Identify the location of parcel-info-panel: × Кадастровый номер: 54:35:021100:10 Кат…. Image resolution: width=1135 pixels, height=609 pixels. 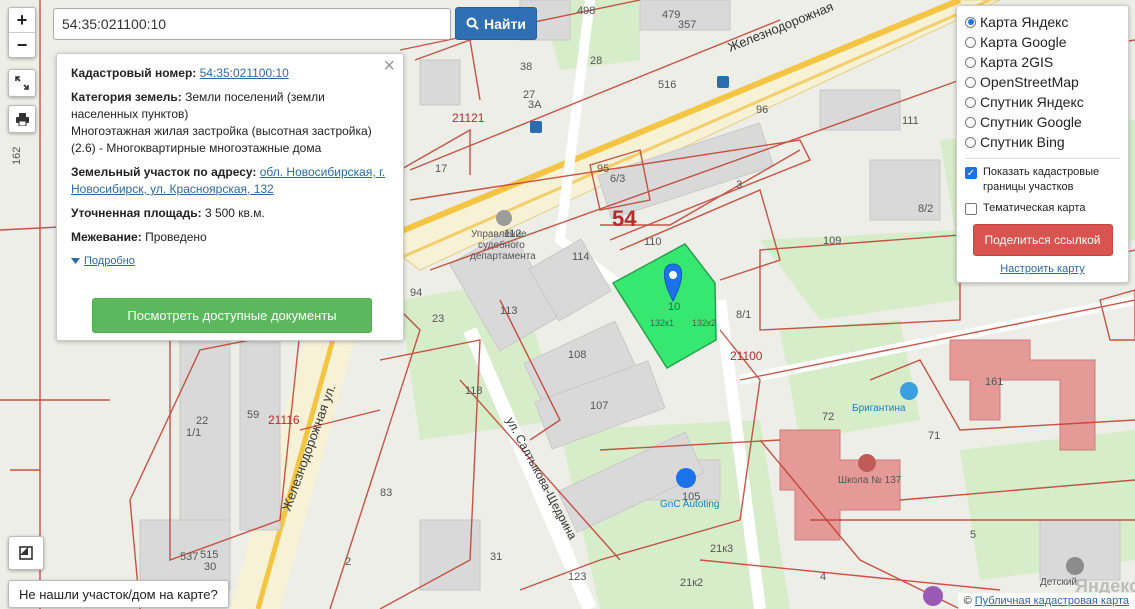
(230, 197).